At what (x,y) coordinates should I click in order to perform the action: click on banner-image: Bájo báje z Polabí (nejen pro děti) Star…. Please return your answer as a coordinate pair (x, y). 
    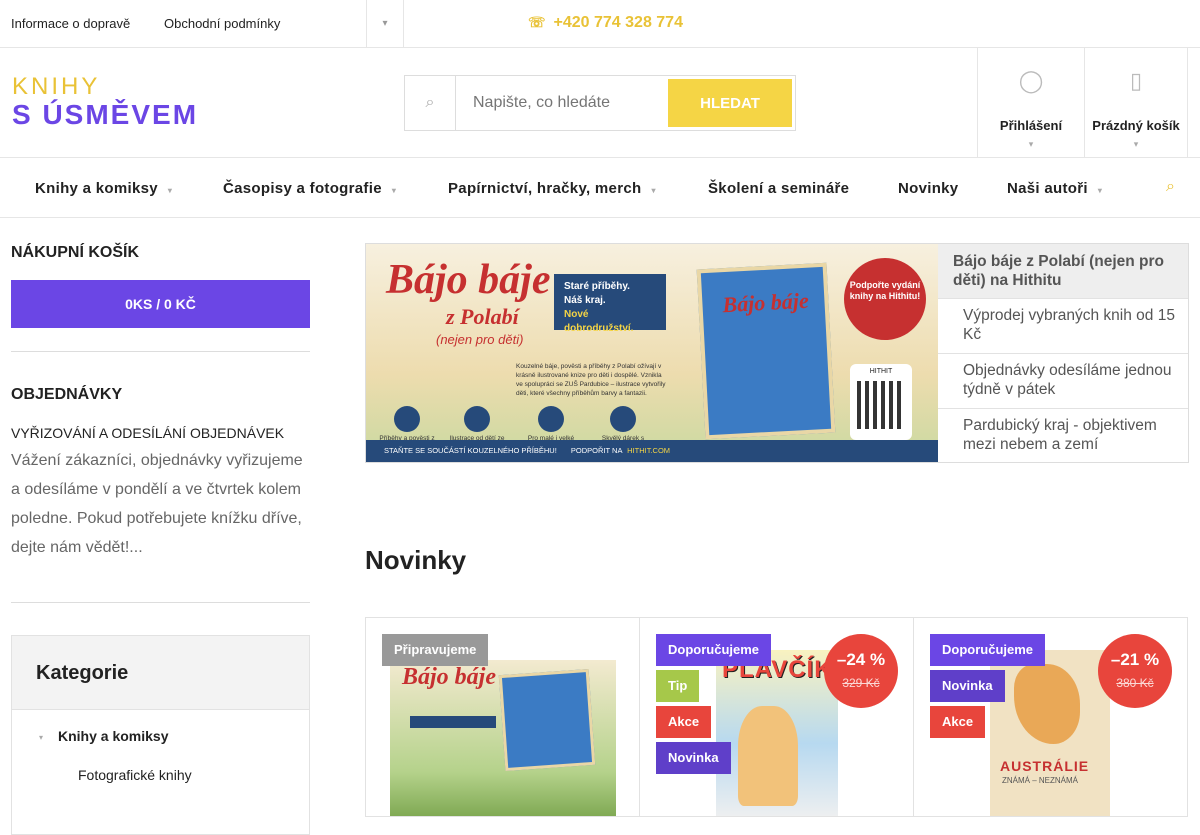
    Looking at the image, I should click on (652, 353).